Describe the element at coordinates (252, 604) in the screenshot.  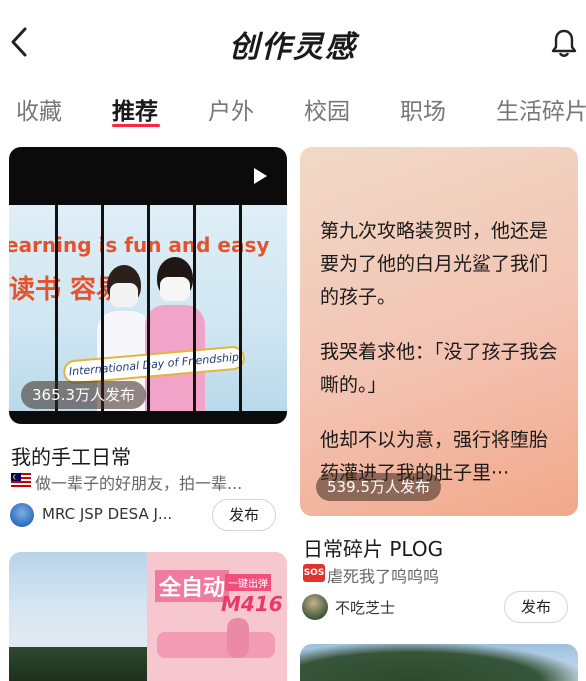
I see `product-model: M416` at that location.